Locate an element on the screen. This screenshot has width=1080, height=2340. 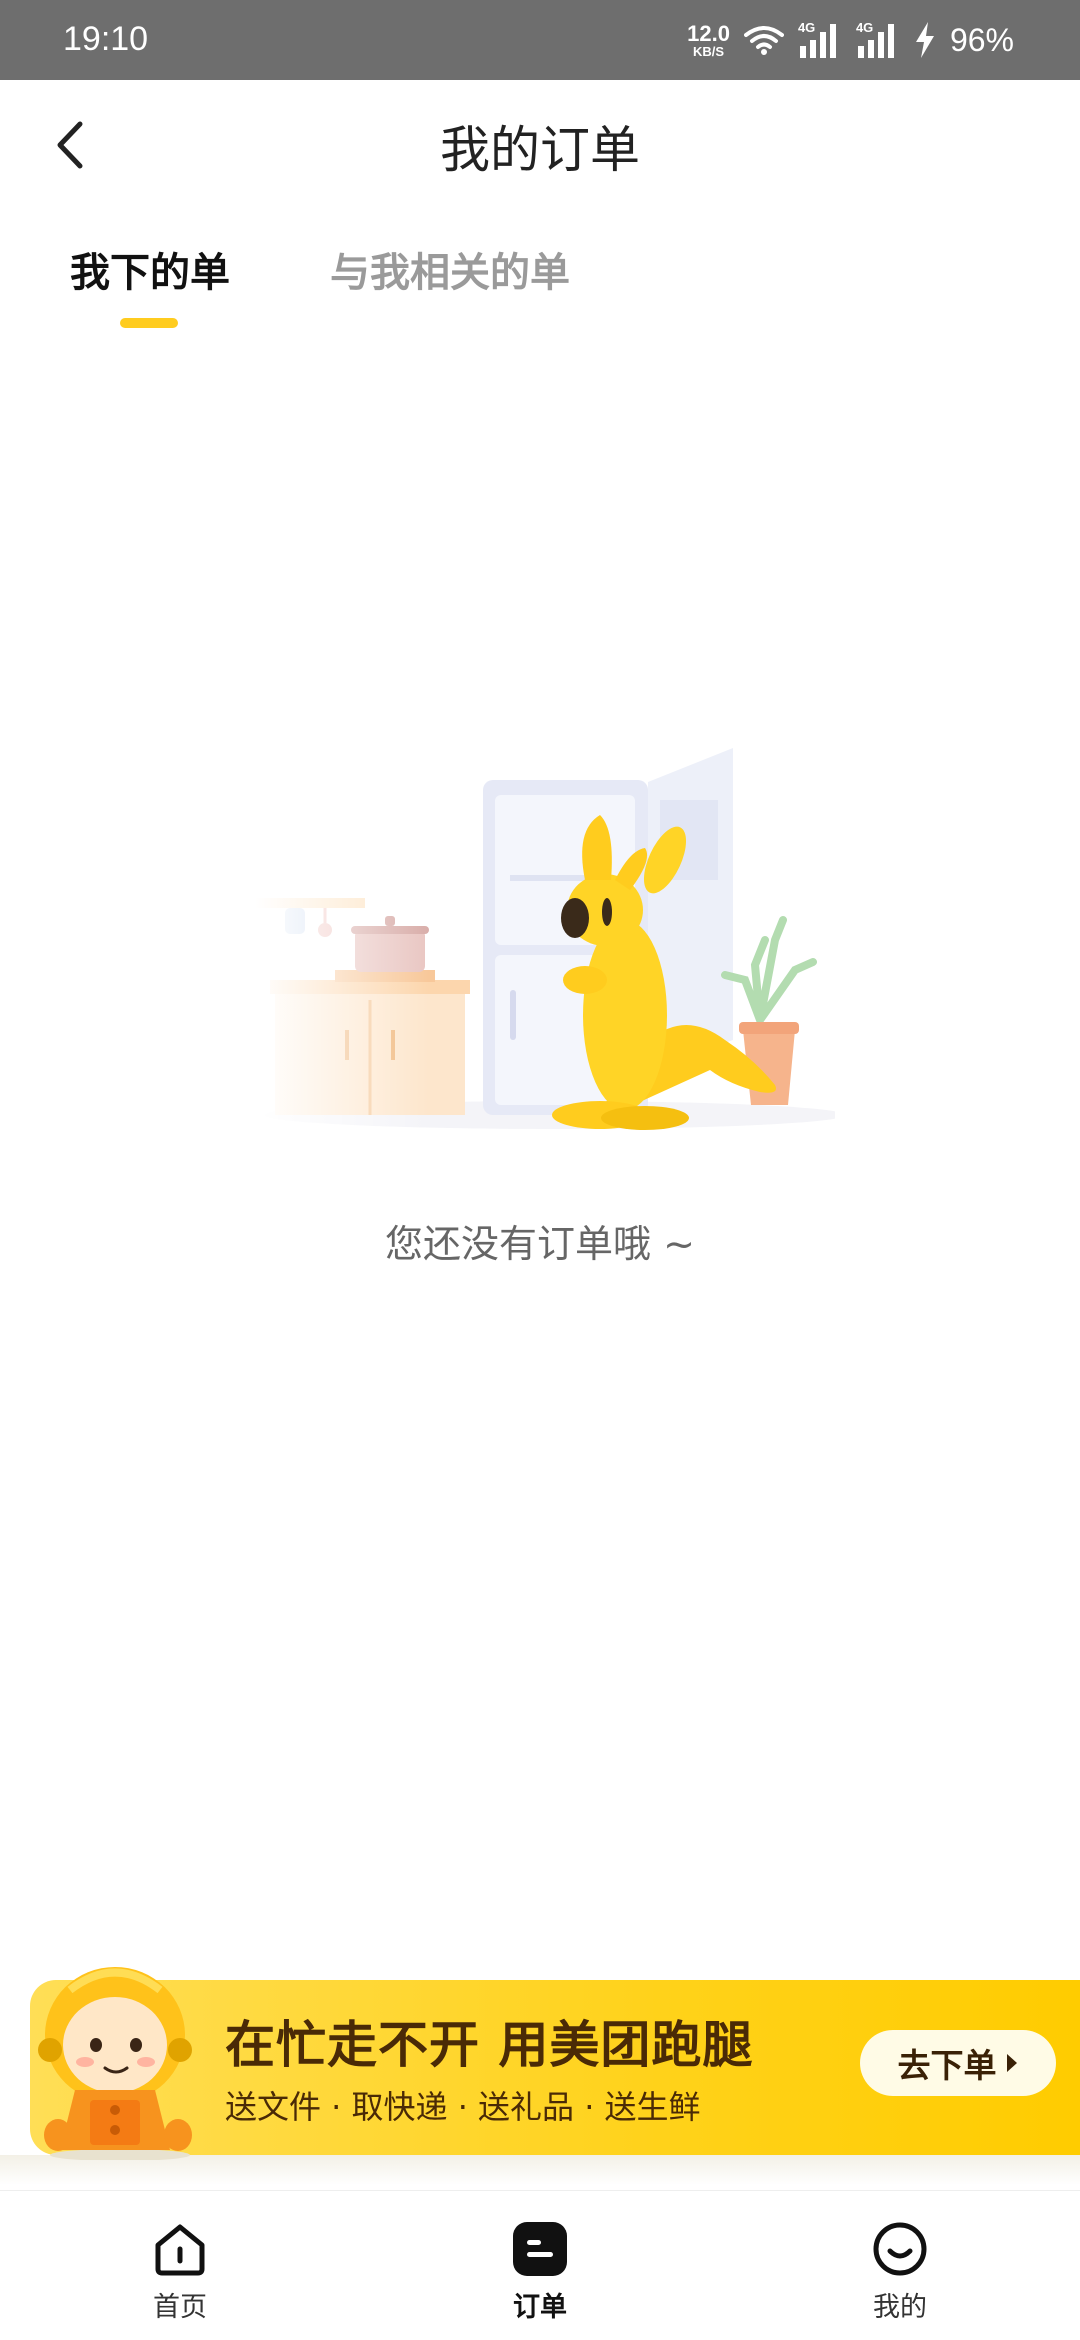
nav-item-home: 首页 is located at coordinates (180, 2265).